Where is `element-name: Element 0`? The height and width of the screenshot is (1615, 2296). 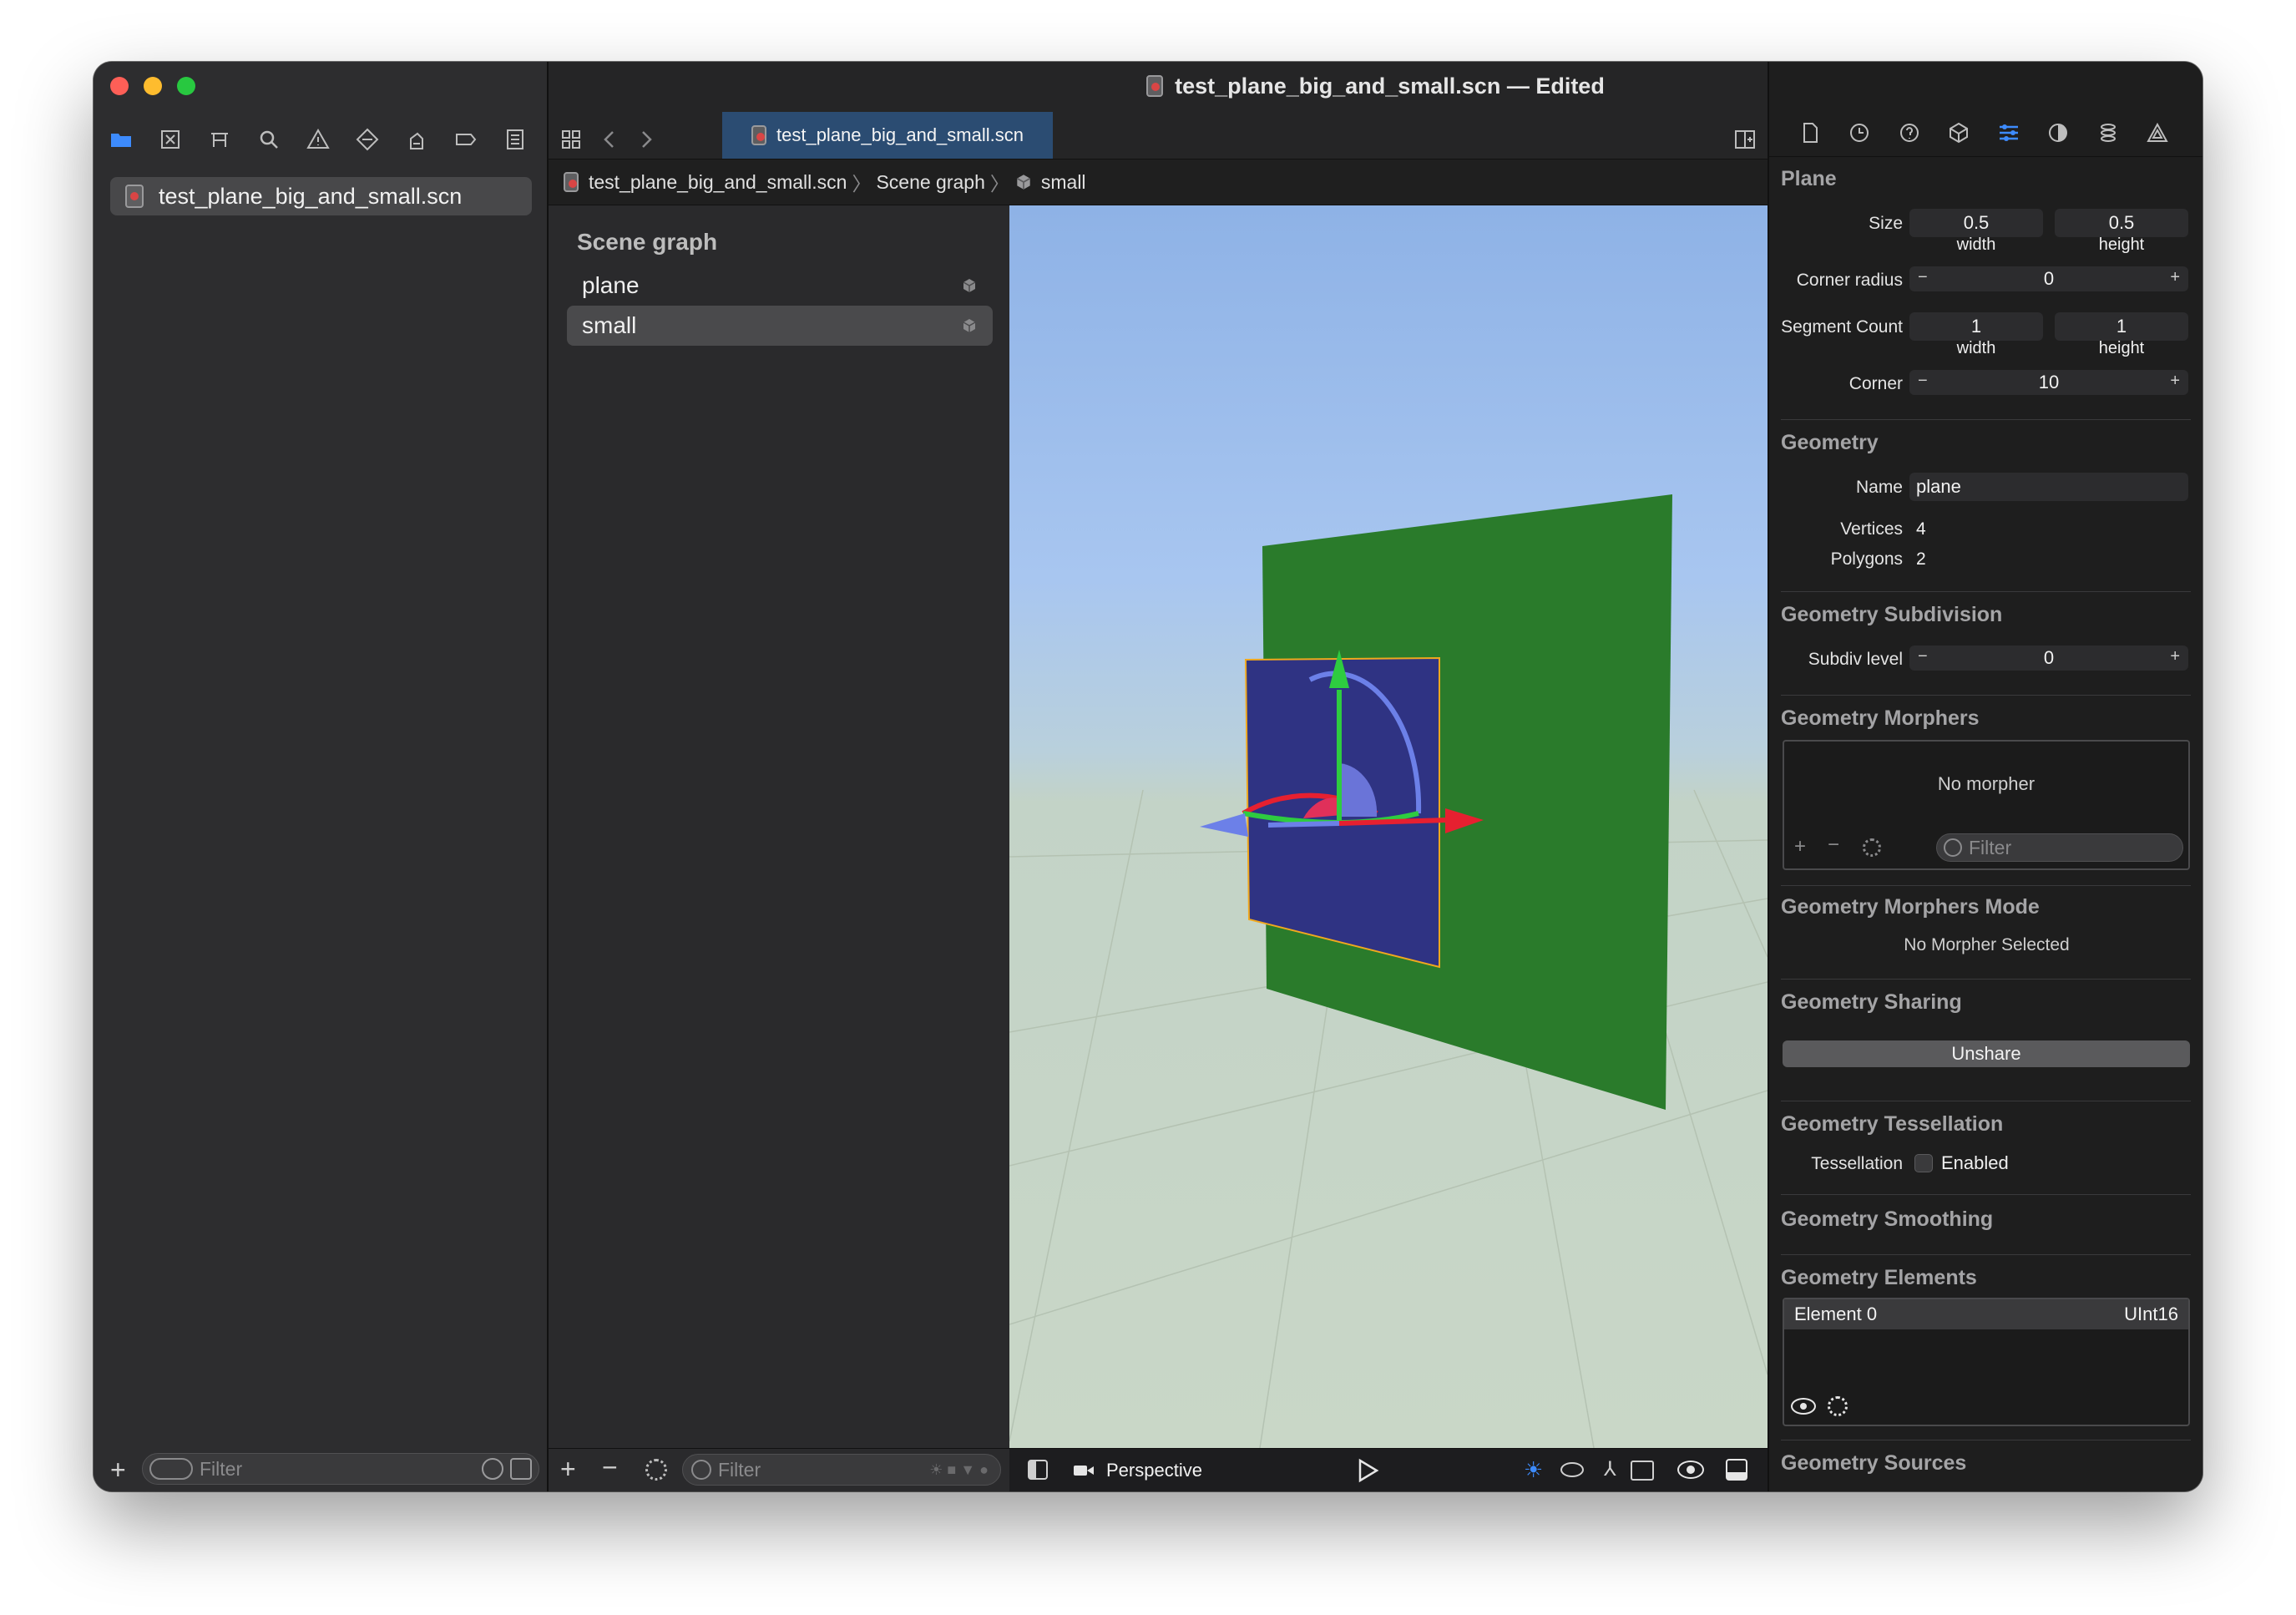 element-name: Element 0 is located at coordinates (1836, 1314).